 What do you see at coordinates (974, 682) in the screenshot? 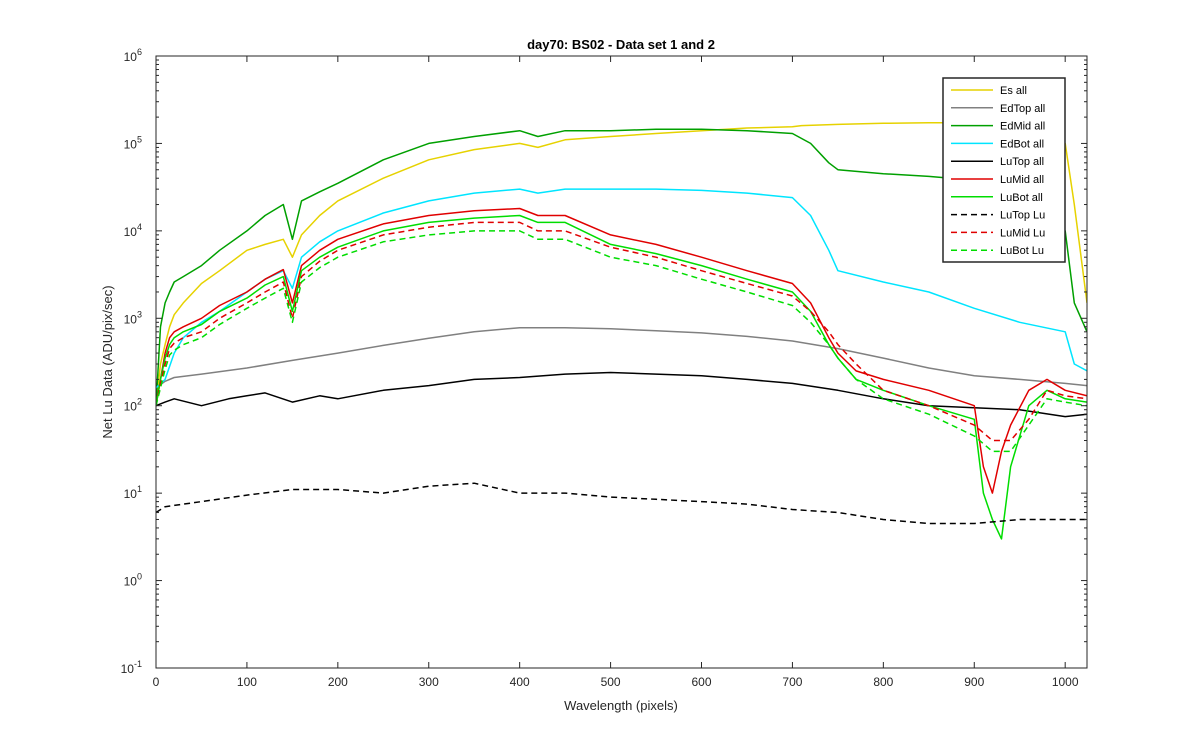
I see `x-tick-label: 900` at bounding box center [974, 682].